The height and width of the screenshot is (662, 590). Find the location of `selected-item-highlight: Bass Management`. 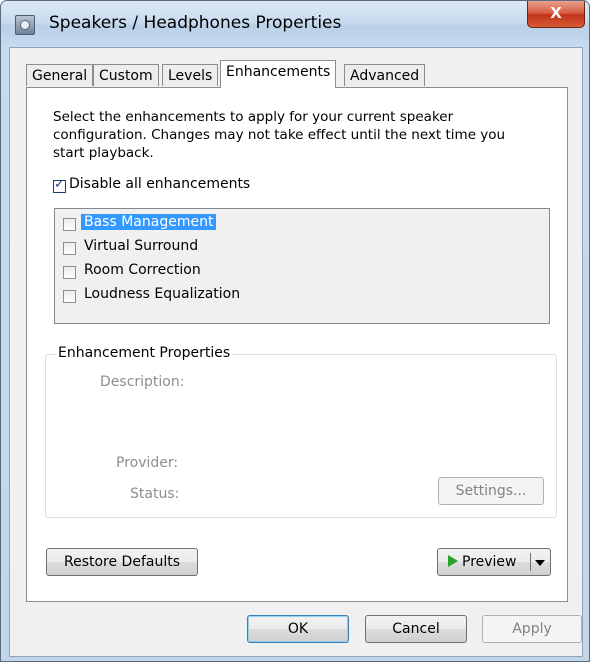

selected-item-highlight: Bass Management is located at coordinates (149, 222).